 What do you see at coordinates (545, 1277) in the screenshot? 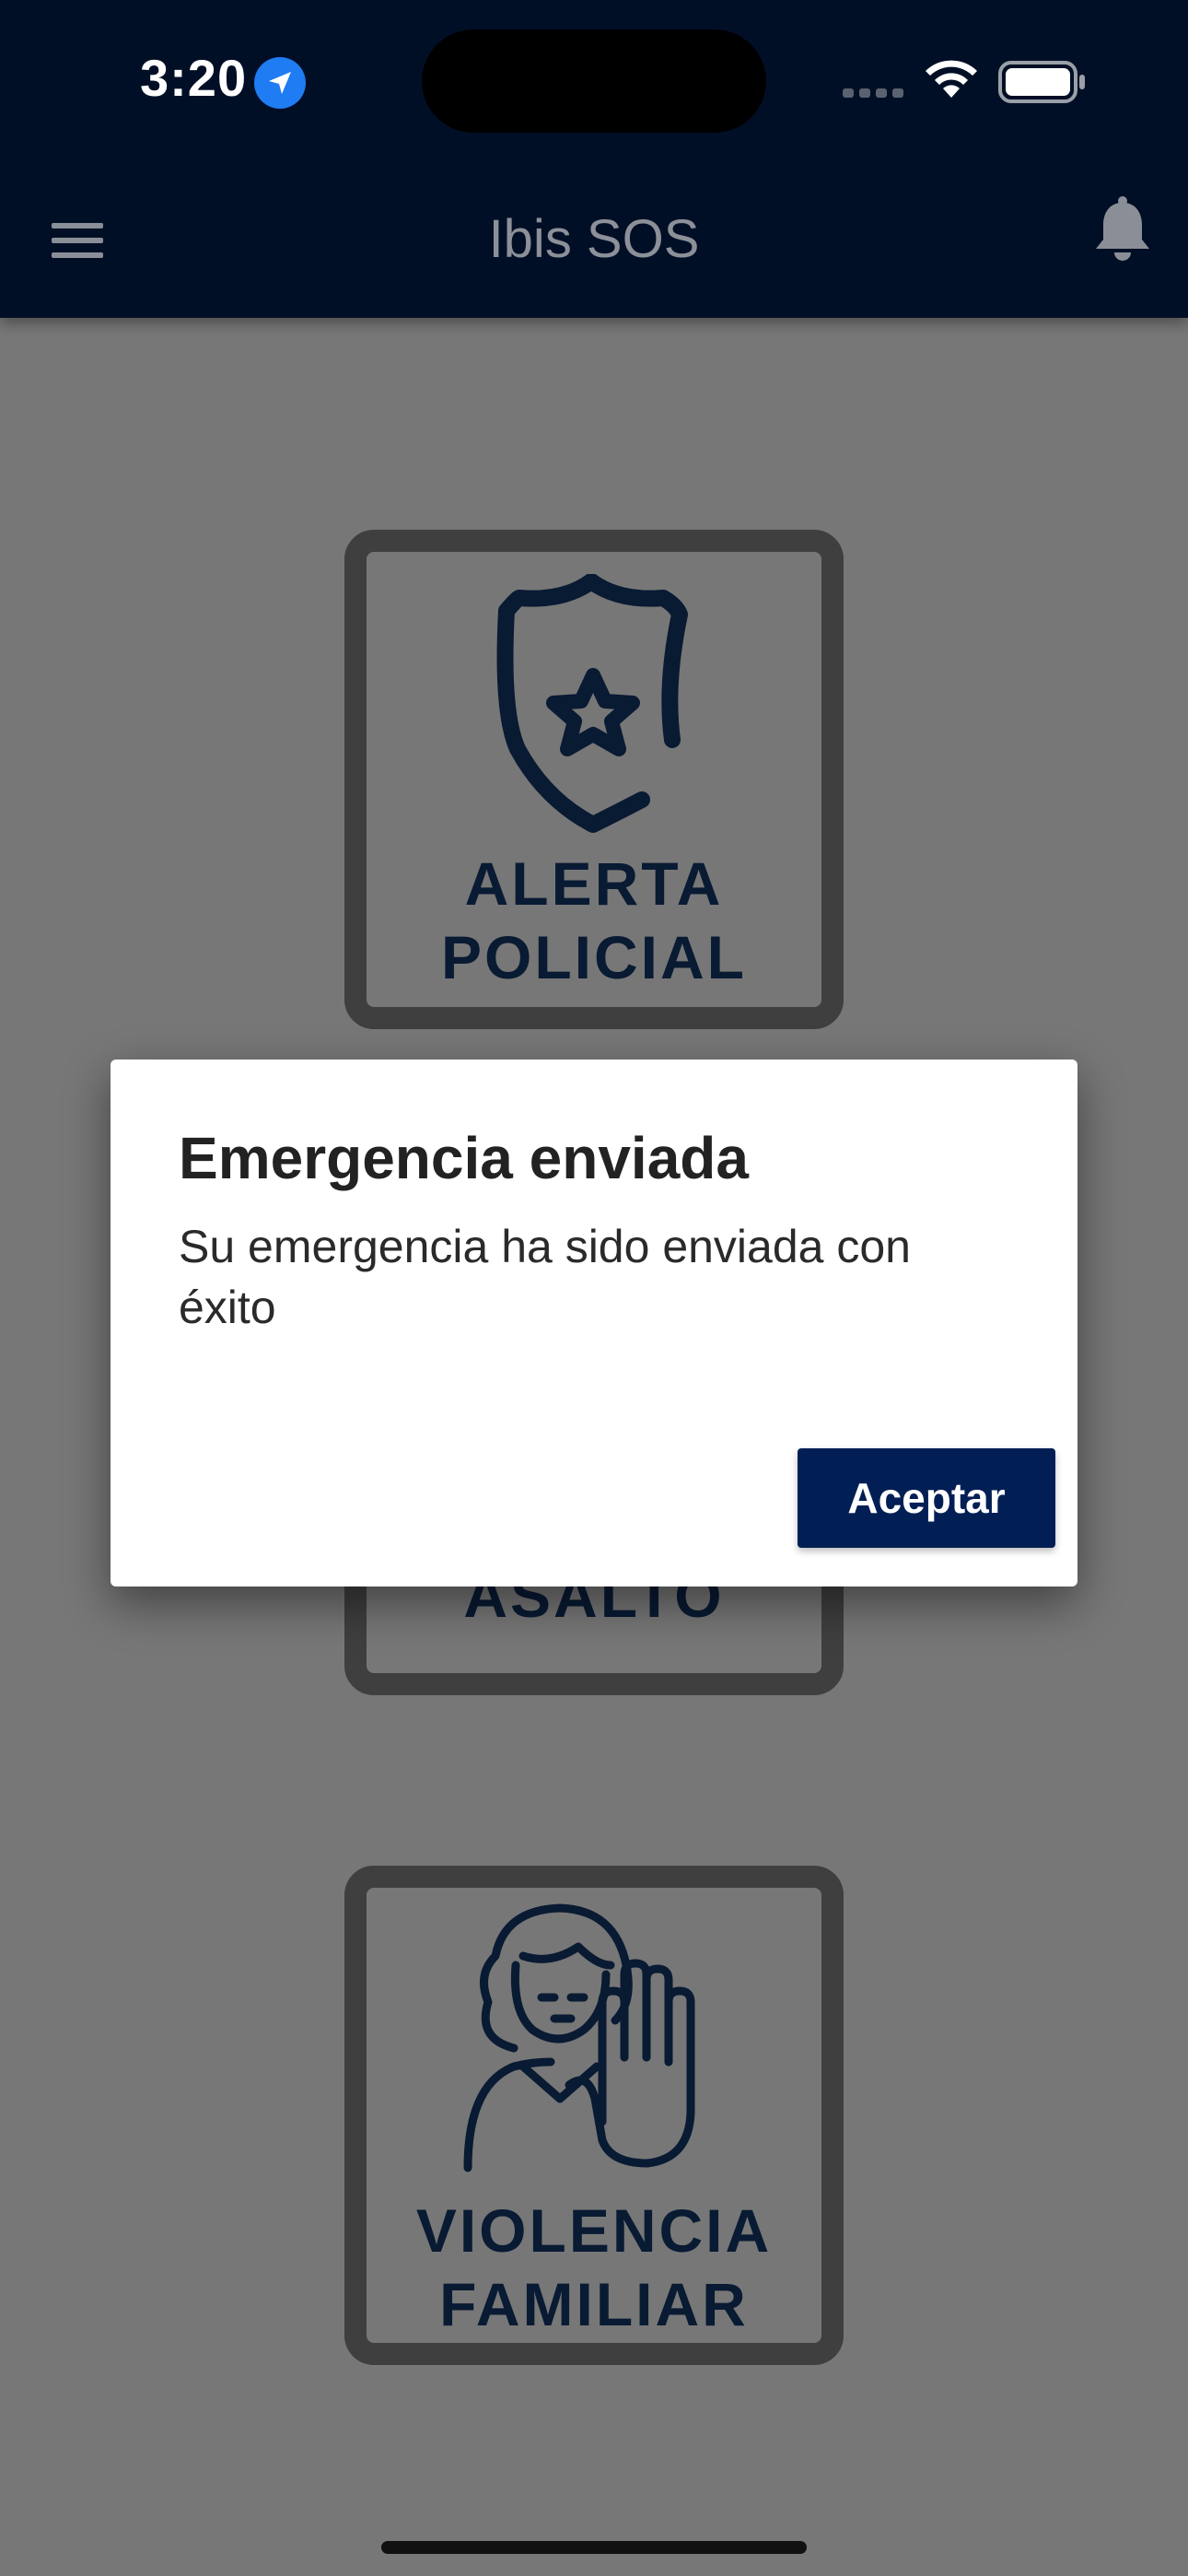
I see `dialog-message: Su emergencia ha sido enviada con éxito` at bounding box center [545, 1277].